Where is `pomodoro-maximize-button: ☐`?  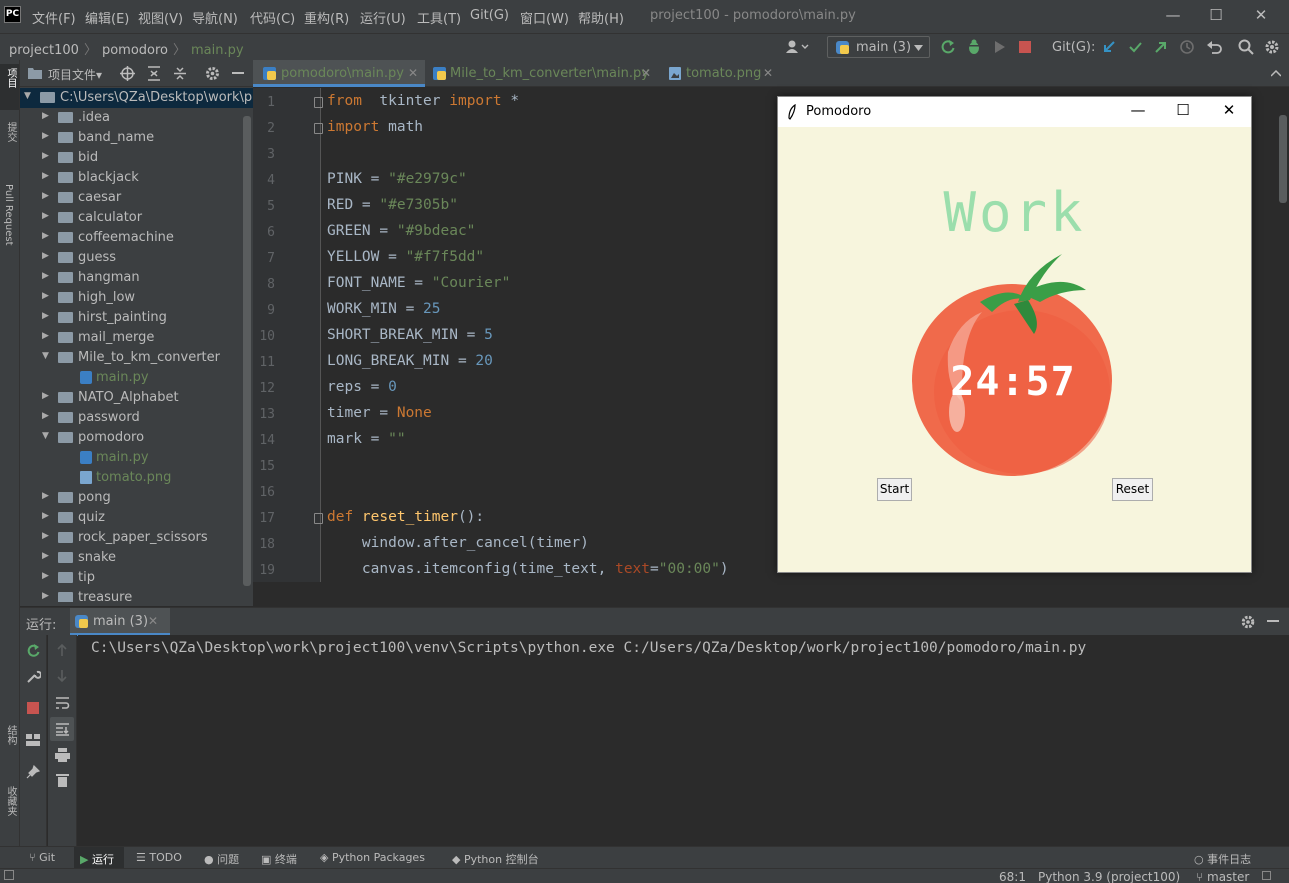
pomodoro-maximize-button: ☐ is located at coordinates (1183, 110).